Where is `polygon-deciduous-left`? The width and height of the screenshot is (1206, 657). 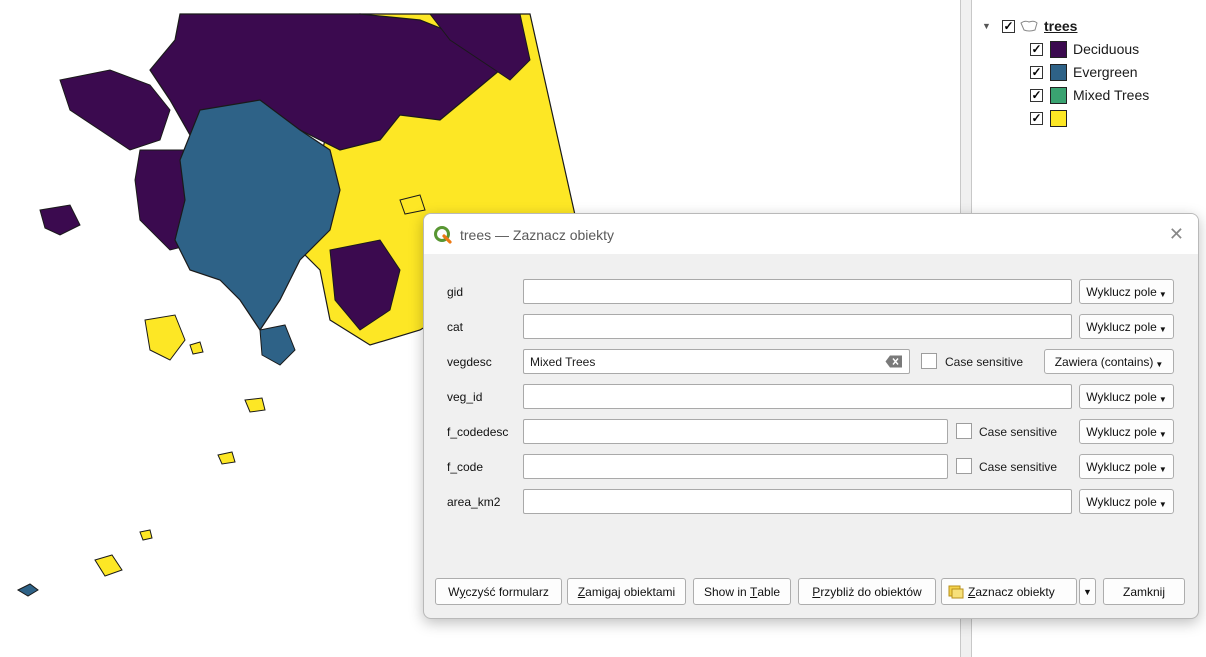
polygon-deciduous-left is located at coordinates (115, 110).